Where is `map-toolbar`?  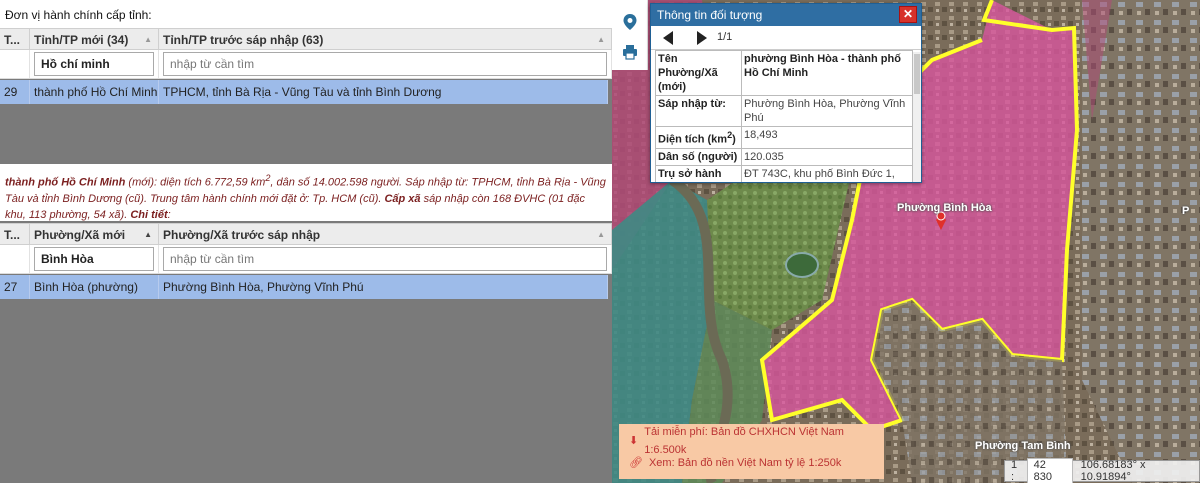 map-toolbar is located at coordinates (630, 35).